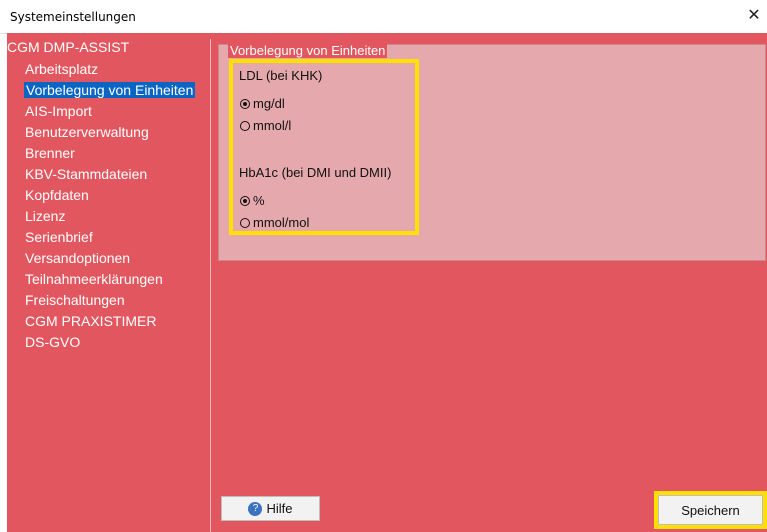  What do you see at coordinates (308, 50) in the screenshot?
I see `groupbox-title: Vorbelegung von Einheiten` at bounding box center [308, 50].